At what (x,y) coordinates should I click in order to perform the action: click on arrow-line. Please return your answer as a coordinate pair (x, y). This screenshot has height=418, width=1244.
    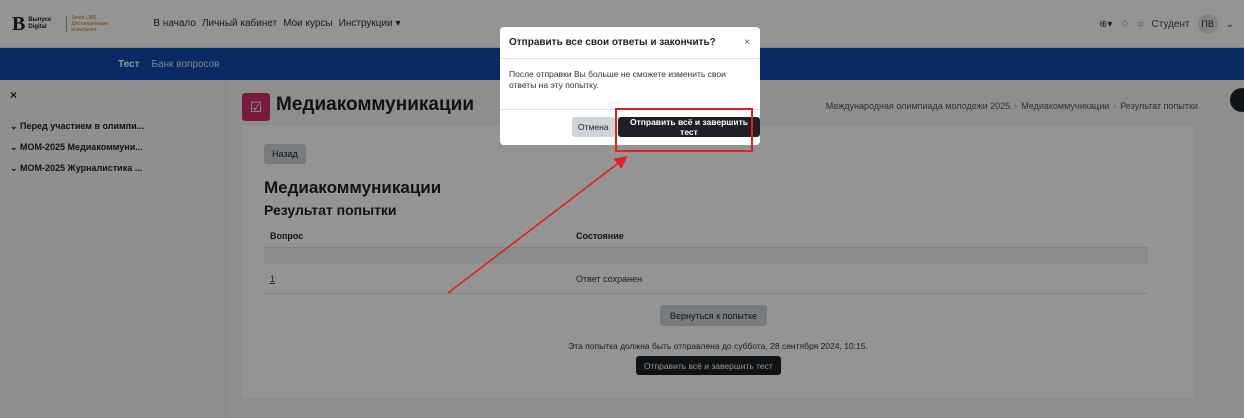
    Looking at the image, I should click on (537, 225).